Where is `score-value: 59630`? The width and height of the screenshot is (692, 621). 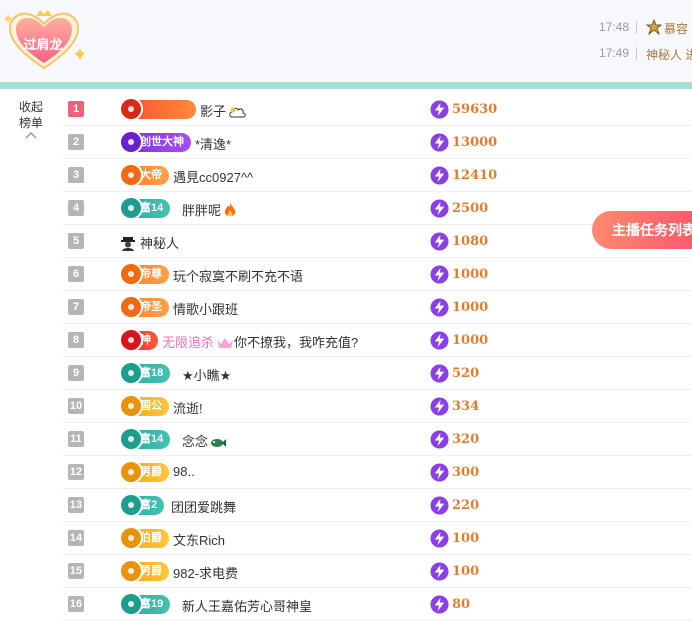
score-value: 59630 is located at coordinates (475, 109).